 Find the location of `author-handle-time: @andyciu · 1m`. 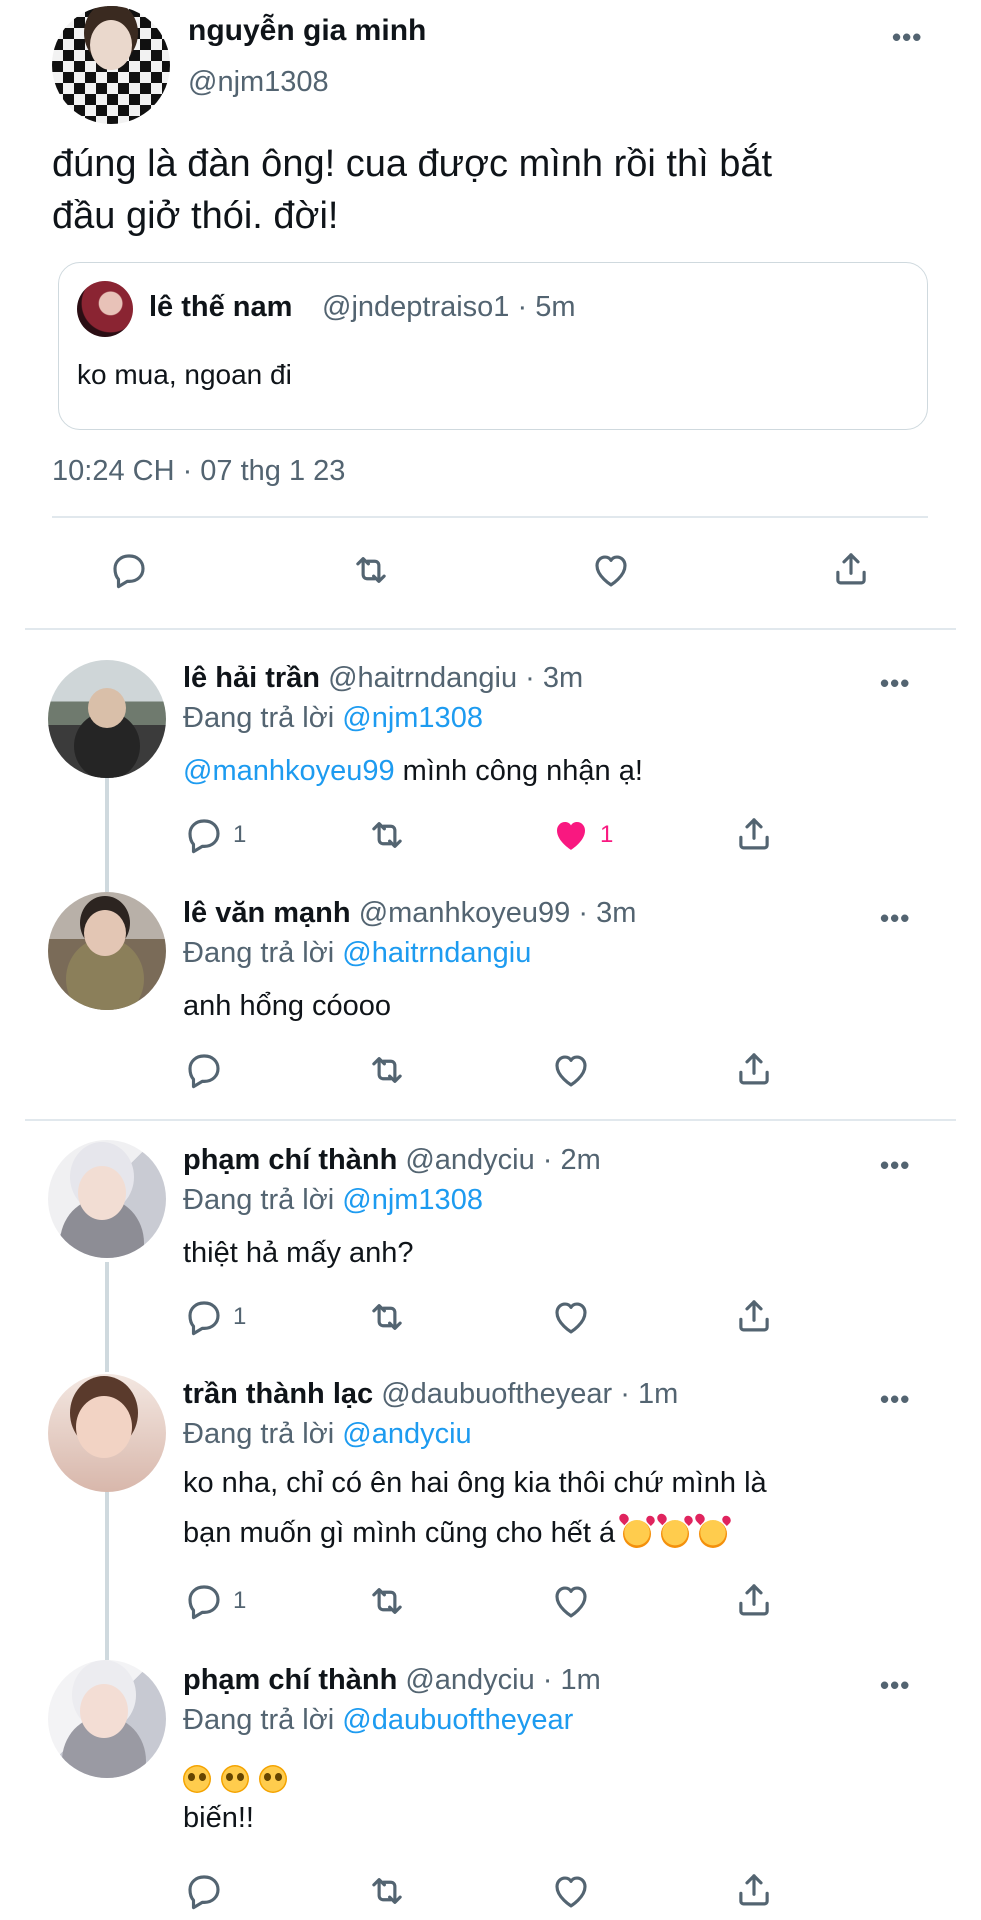

author-handle-time: @andyciu · 1m is located at coordinates (503, 1680).